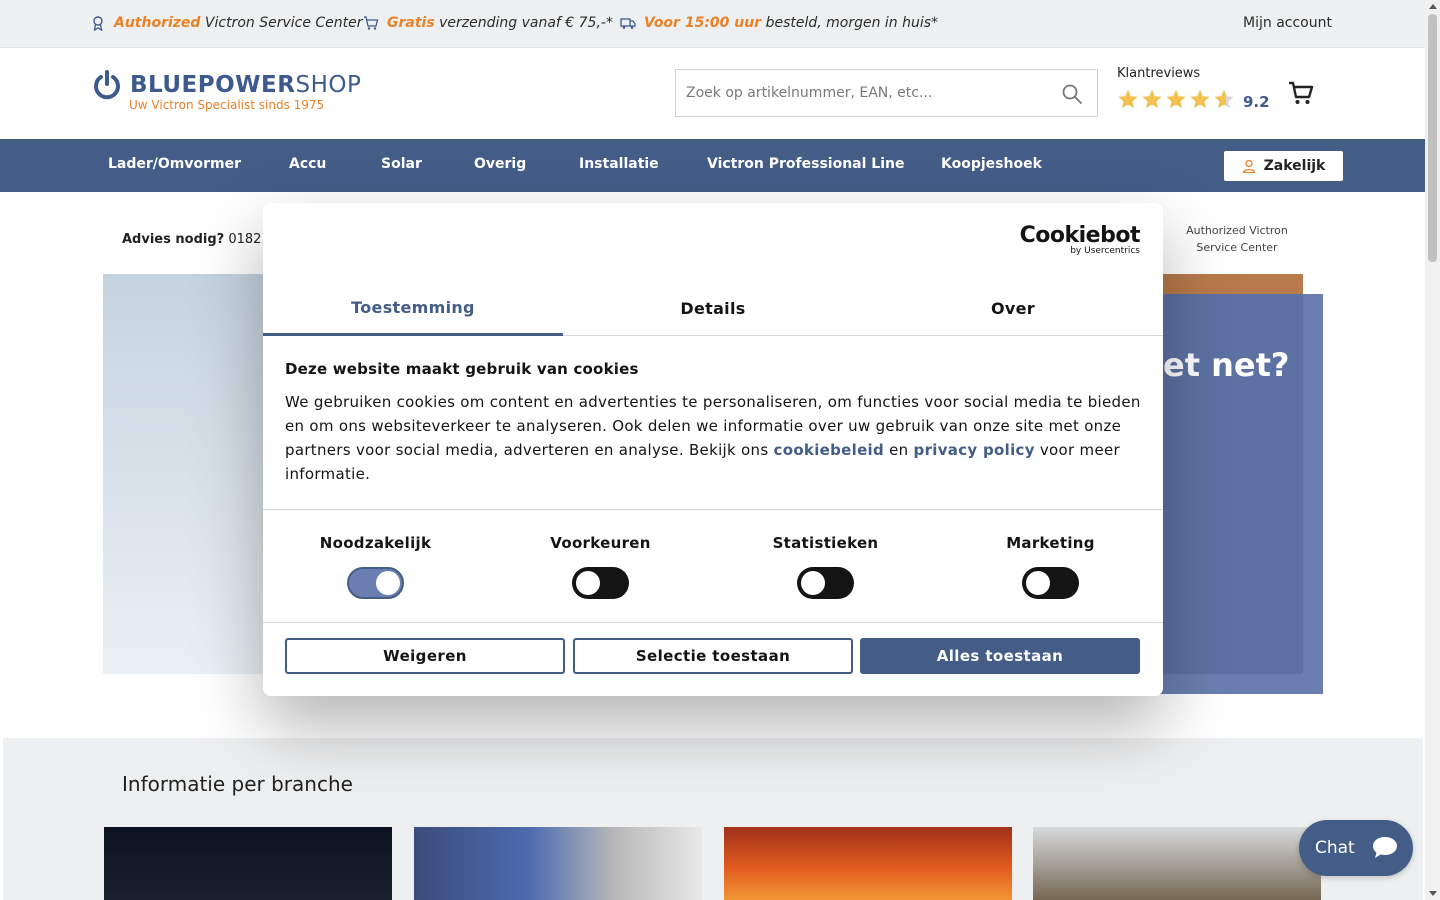 This screenshot has height=900, width=1440. Describe the element at coordinates (825, 566) in the screenshot. I see `toggle-statistieken: Statistieken` at that location.